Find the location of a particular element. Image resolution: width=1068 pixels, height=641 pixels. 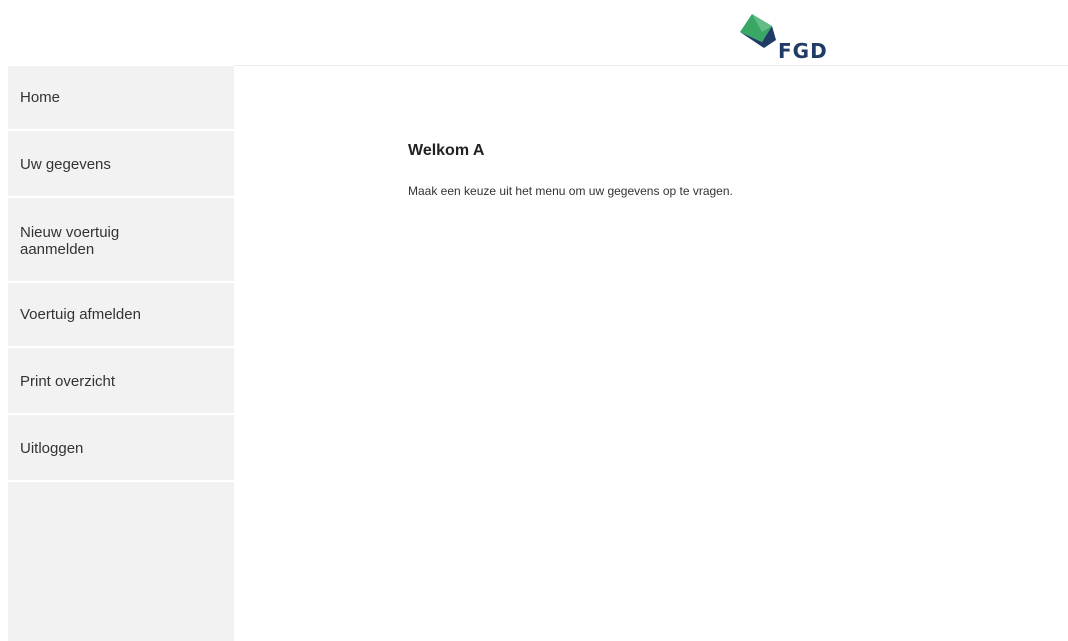

sidebar-item-nieuw-voertuig-aanmelden: Nieuw voertuig aanmelden is located at coordinates (121, 241).